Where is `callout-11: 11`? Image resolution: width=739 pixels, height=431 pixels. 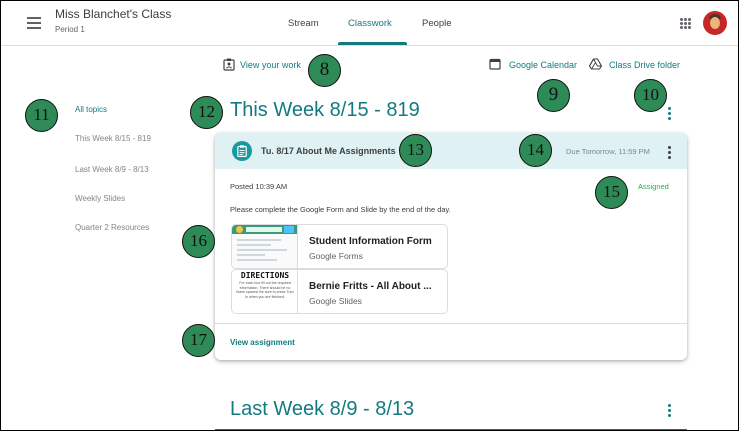 callout-11: 11 is located at coordinates (41, 115).